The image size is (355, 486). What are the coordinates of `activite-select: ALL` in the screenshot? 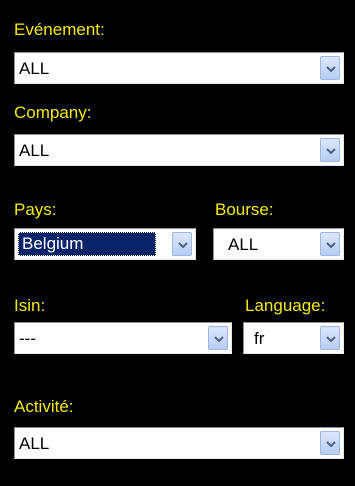 It's located at (179, 443).